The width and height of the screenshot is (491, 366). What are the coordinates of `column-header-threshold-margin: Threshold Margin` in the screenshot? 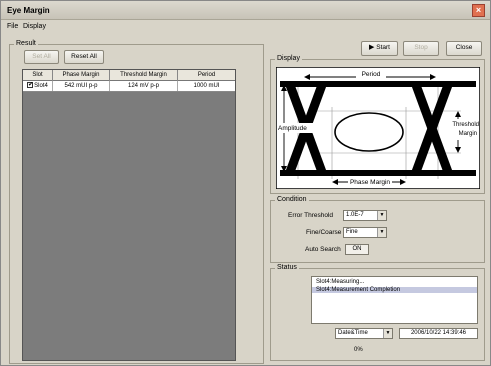 It's located at (144, 75).